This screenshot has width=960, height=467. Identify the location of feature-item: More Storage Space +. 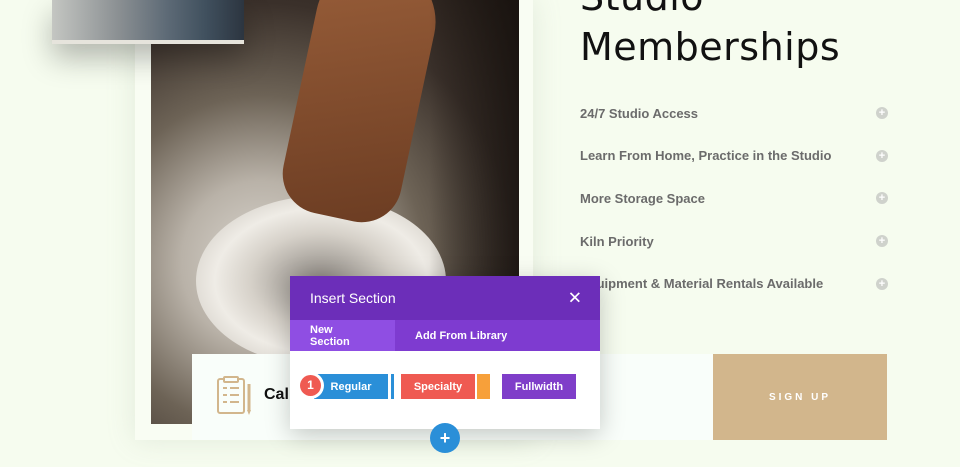
(734, 198).